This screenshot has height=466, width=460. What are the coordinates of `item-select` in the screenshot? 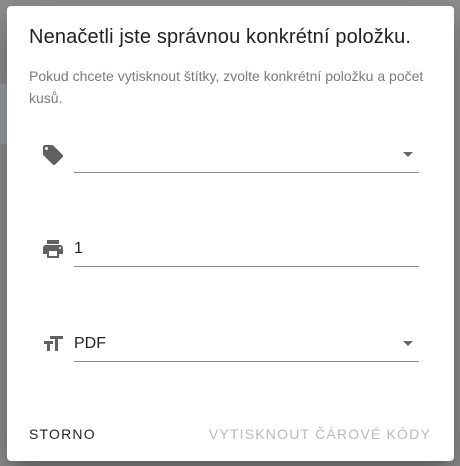 It's located at (246, 155).